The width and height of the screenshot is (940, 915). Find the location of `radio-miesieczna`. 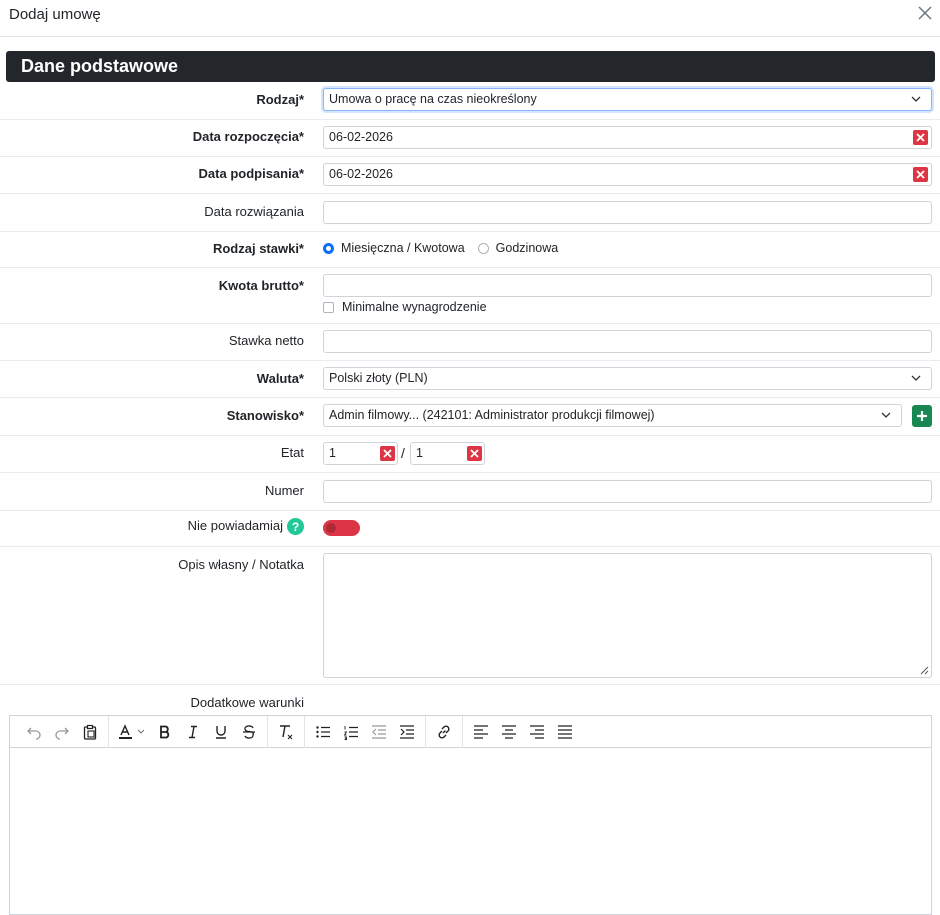

radio-miesieczna is located at coordinates (328, 248).